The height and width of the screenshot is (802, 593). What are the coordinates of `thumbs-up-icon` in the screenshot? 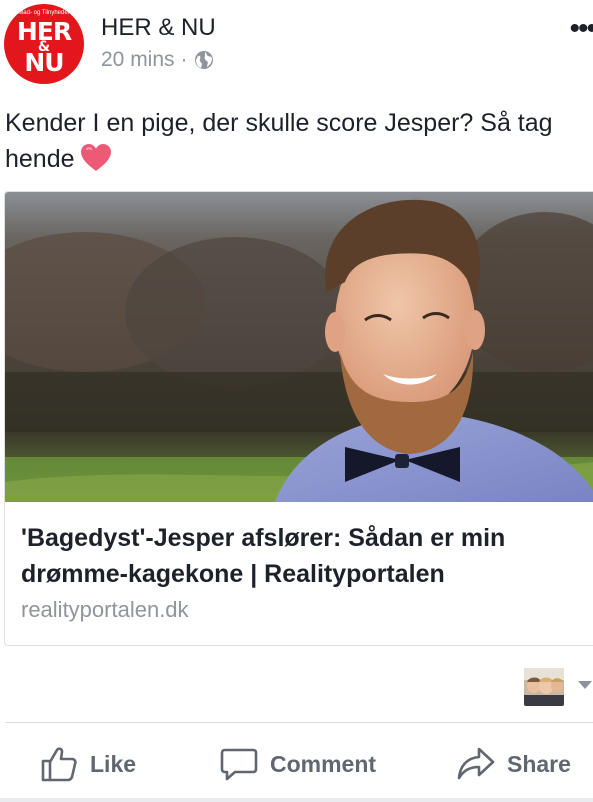 It's located at (59, 764).